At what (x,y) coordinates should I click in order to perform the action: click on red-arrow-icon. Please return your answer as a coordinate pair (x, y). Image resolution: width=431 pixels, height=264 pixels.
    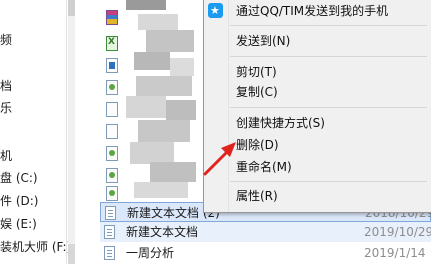
    Looking at the image, I should click on (219, 159).